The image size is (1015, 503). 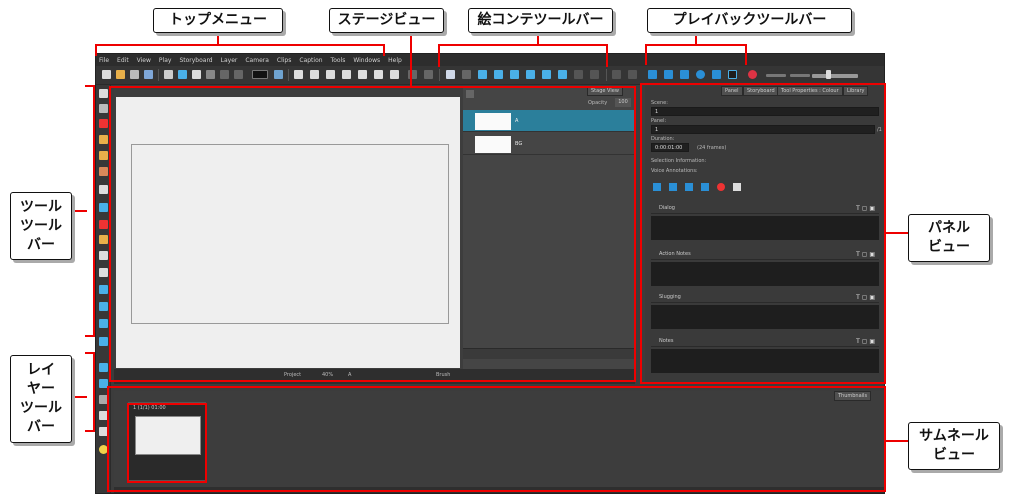 I want to click on play-icon, so click(x=684, y=74).